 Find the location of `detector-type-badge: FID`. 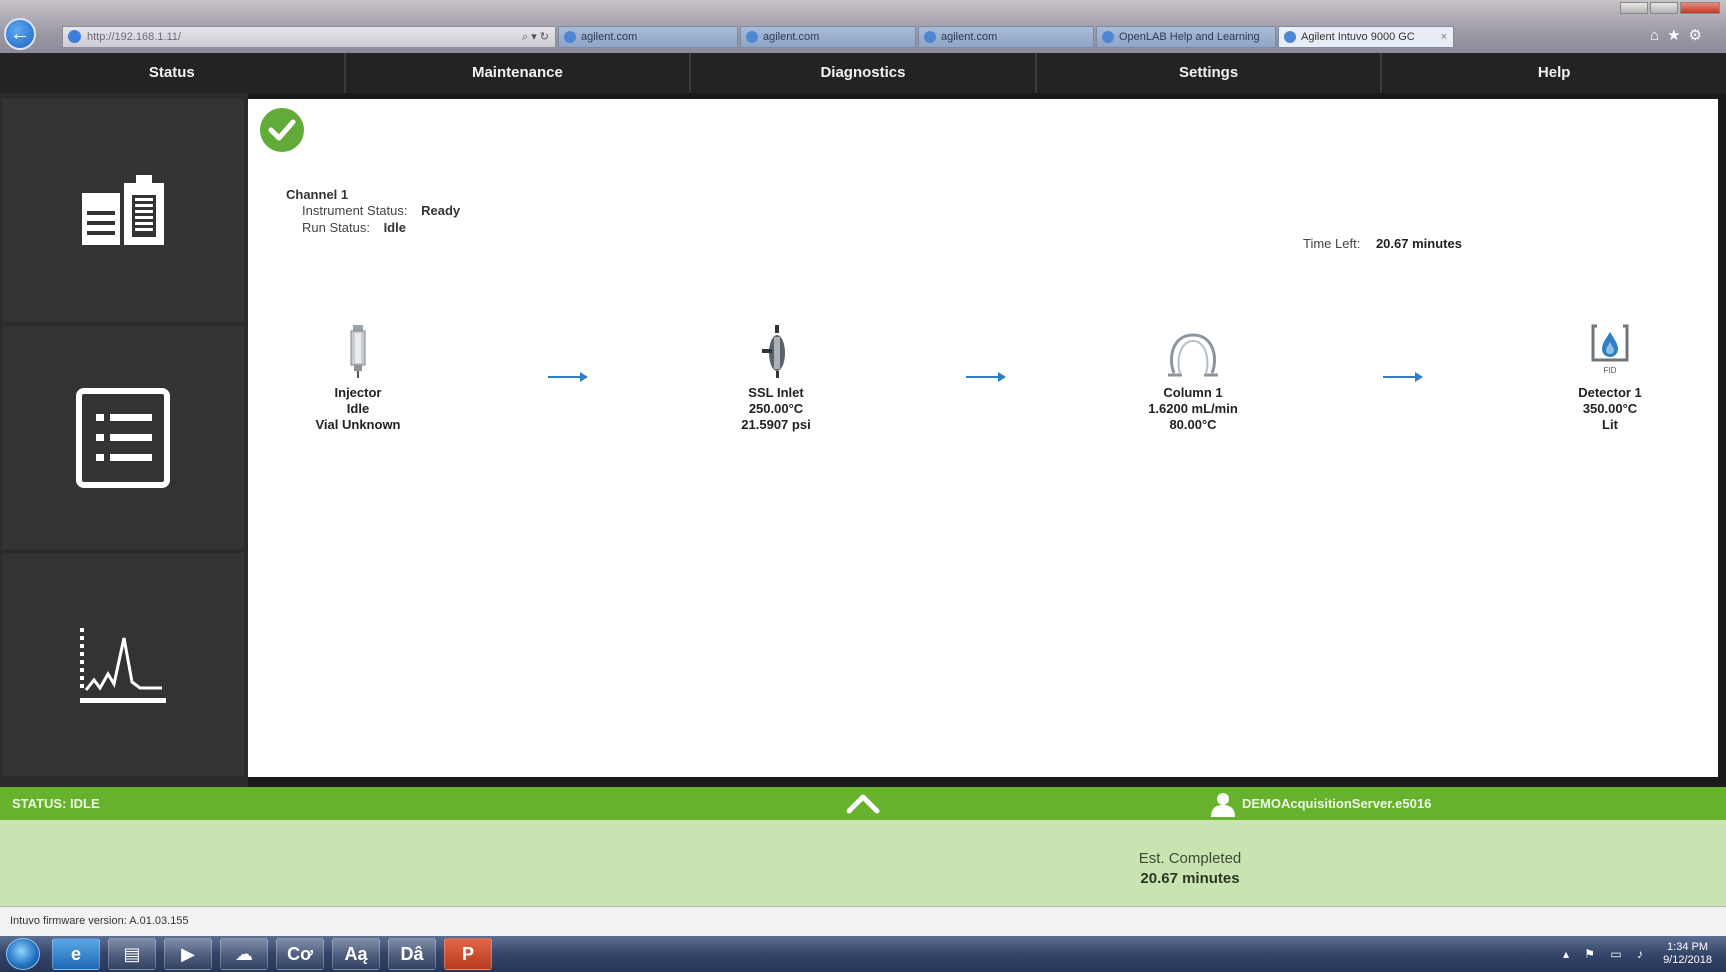

detector-type-badge: FID is located at coordinates (1610, 370).